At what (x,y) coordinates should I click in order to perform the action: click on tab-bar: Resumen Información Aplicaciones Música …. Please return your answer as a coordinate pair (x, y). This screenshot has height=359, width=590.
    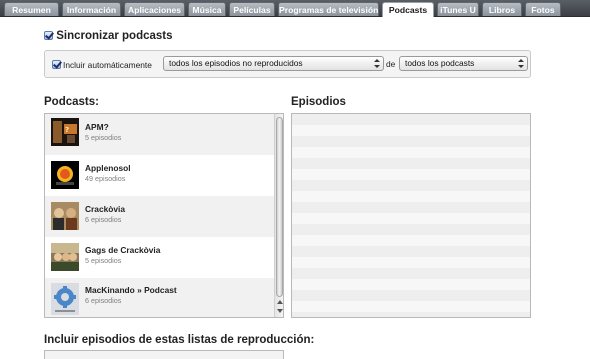
    Looking at the image, I should click on (295, 8).